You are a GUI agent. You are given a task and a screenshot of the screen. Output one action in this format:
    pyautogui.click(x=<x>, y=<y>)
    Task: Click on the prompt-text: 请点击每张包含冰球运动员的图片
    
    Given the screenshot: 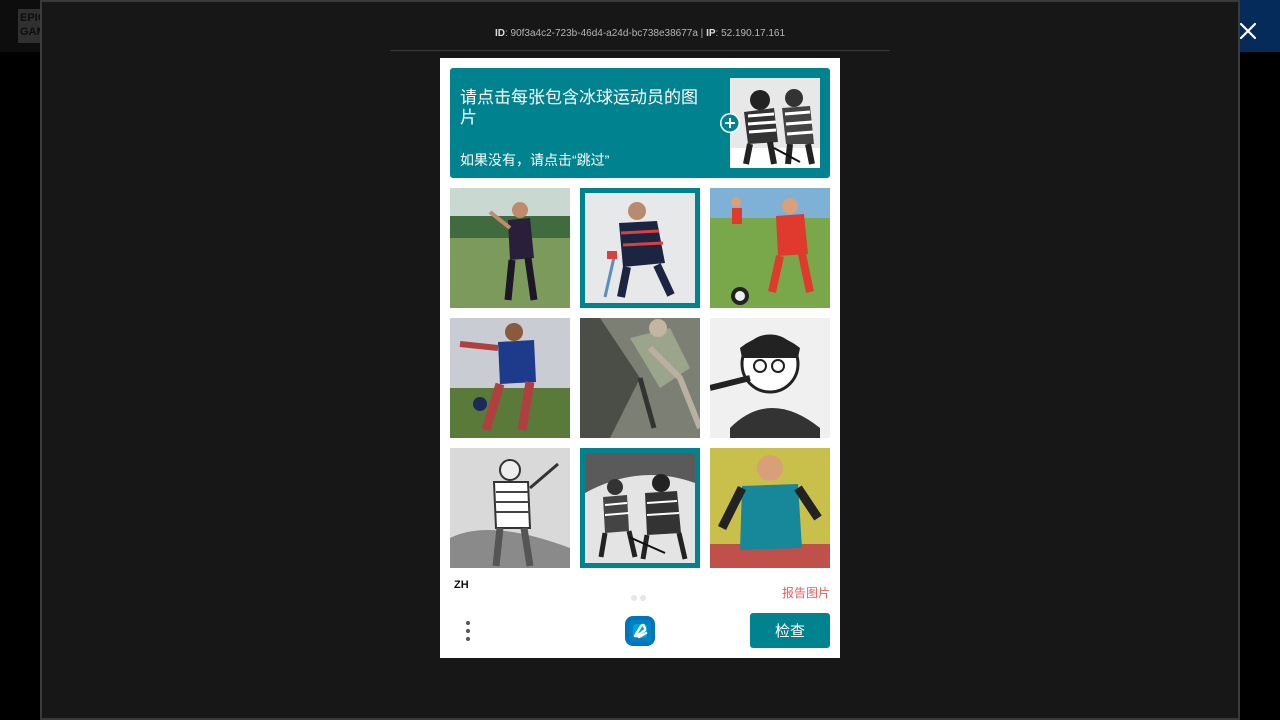 What is the action you would take?
    pyautogui.click(x=579, y=107)
    